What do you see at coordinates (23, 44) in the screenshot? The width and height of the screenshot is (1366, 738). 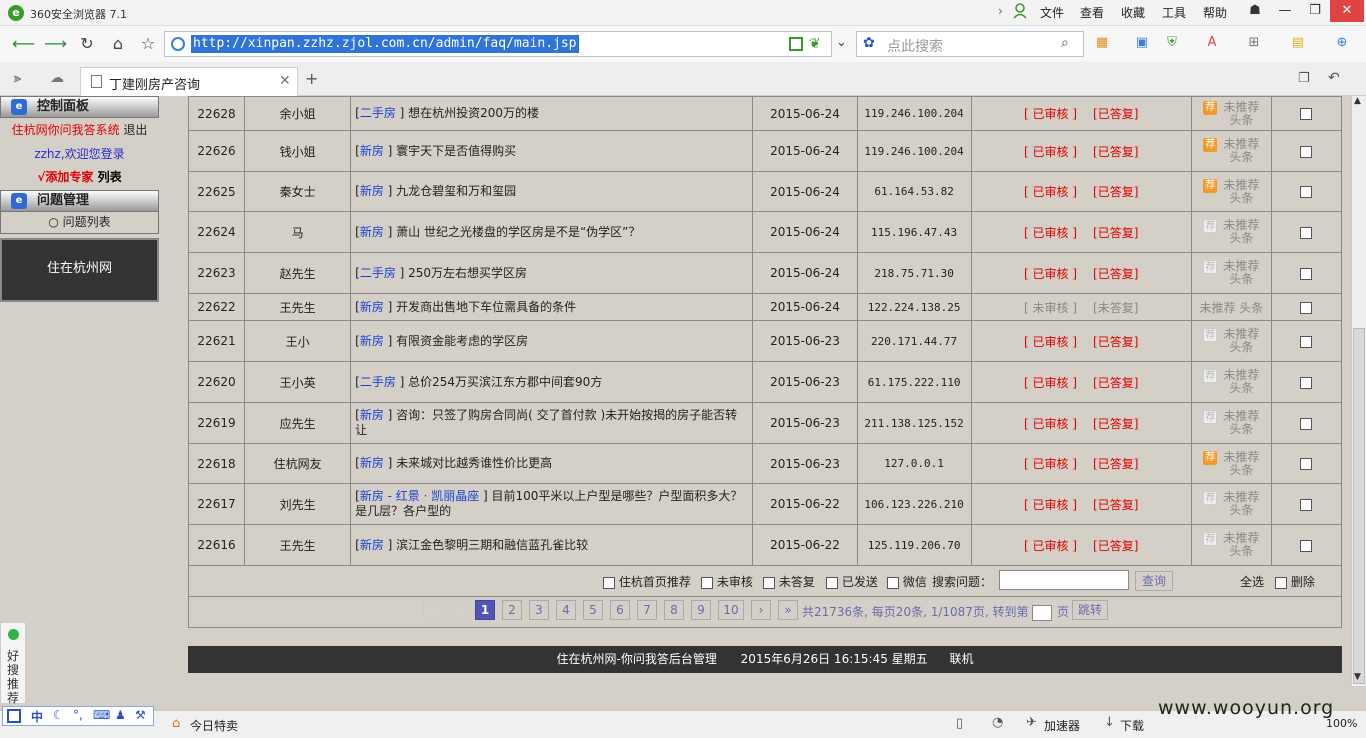 I see `back-icon: ⟵` at bounding box center [23, 44].